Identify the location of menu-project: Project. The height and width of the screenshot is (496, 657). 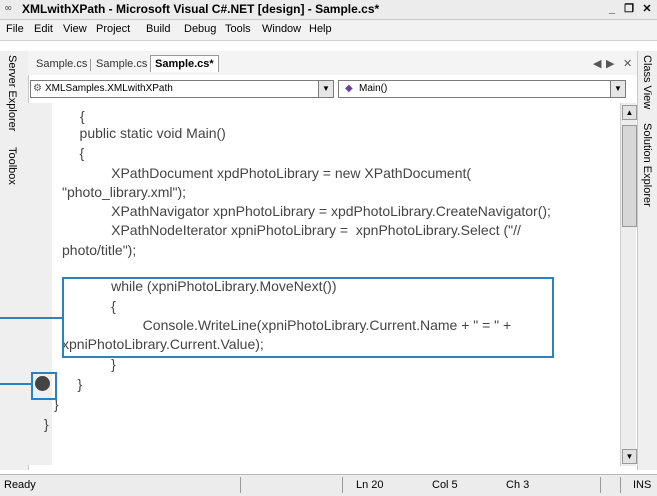
(113, 29).